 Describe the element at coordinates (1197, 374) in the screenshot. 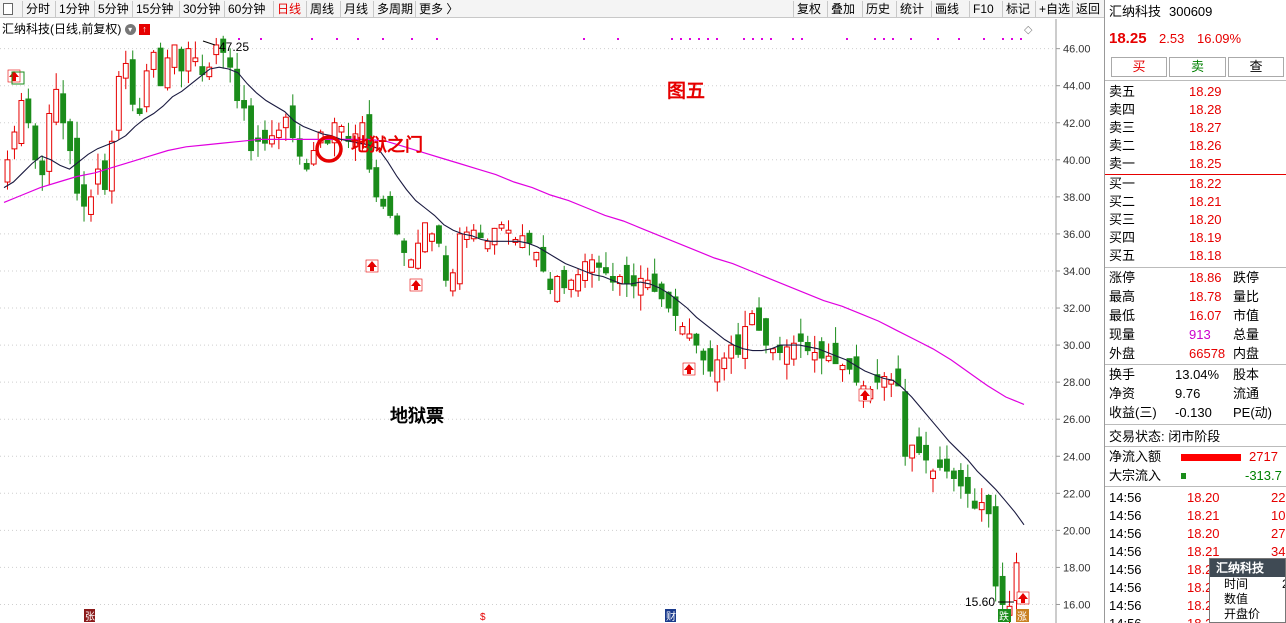

I see `fundamental-row-value: 13.04%` at that location.